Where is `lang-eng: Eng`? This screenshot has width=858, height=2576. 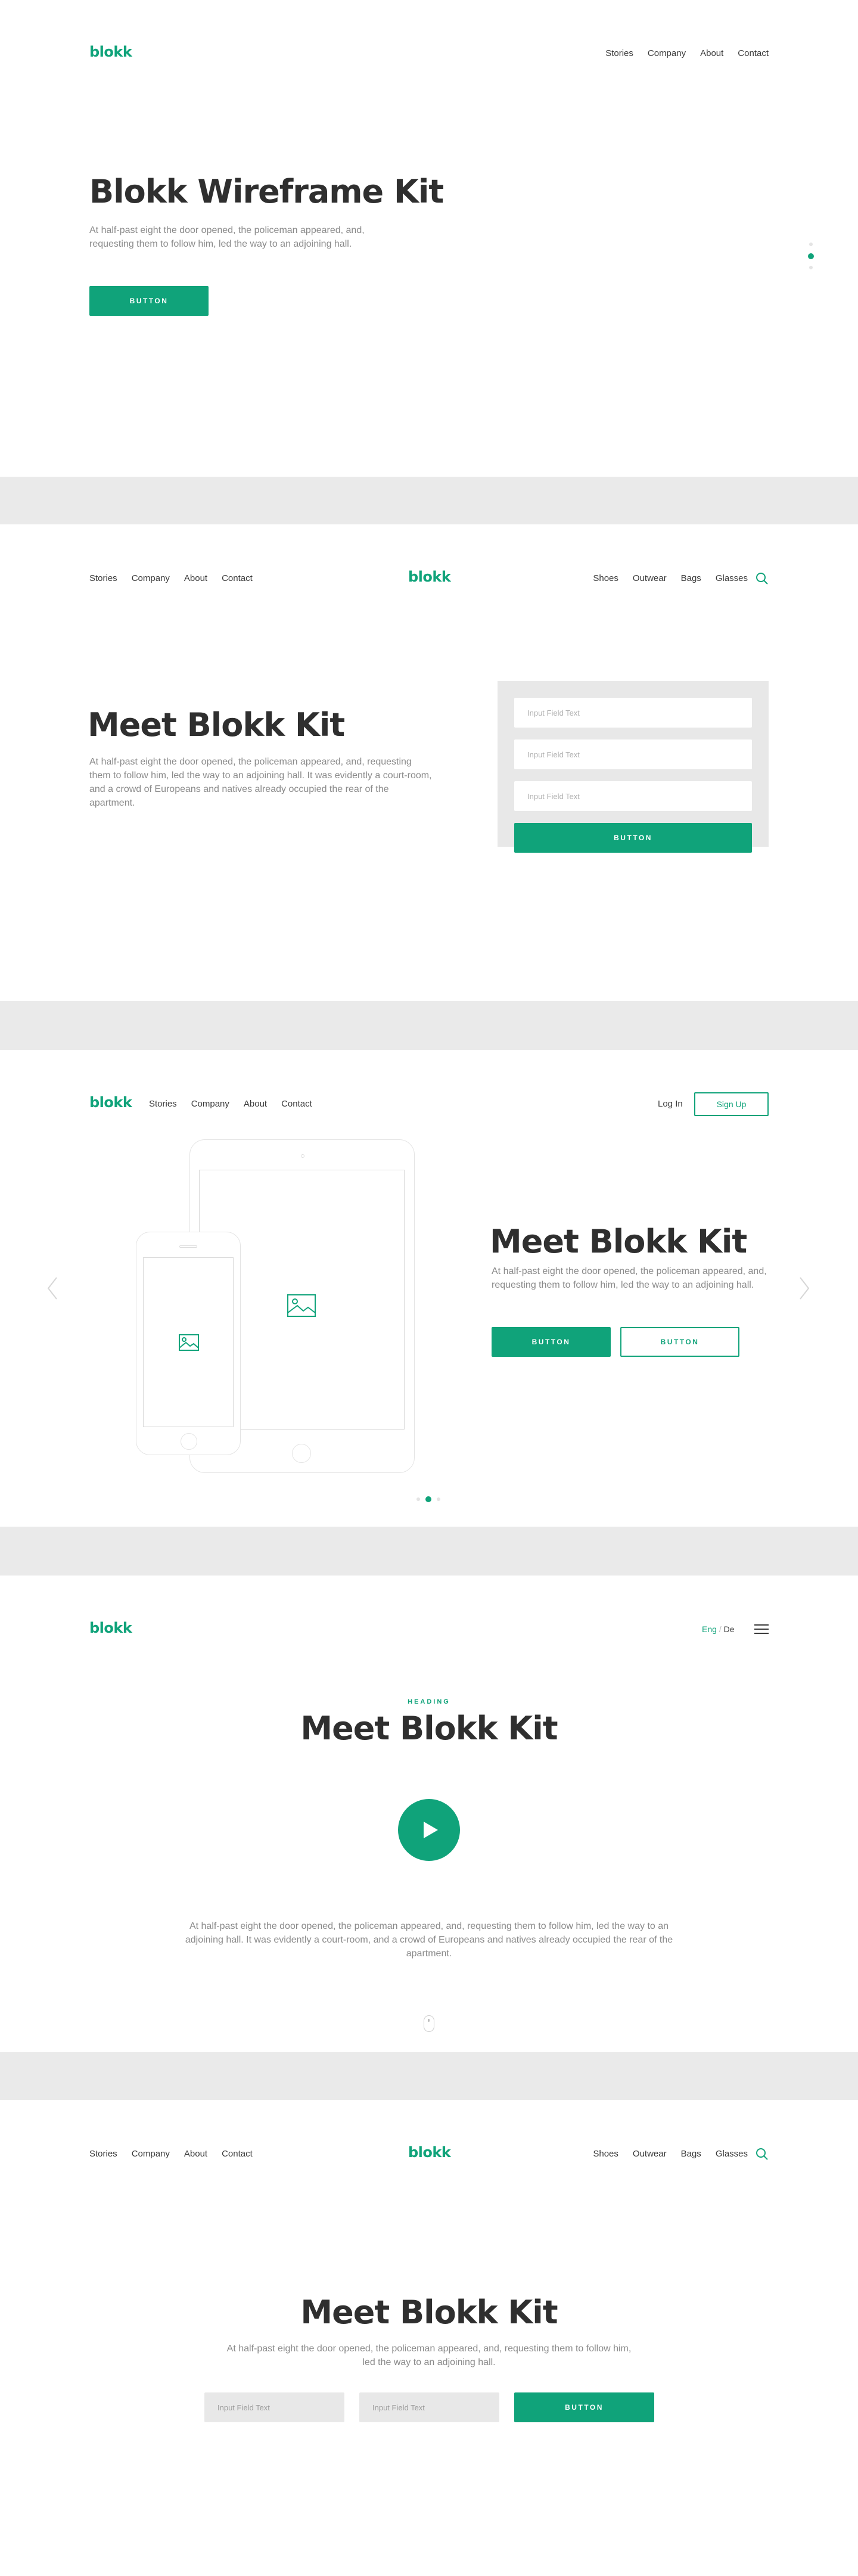 lang-eng: Eng is located at coordinates (709, 1629).